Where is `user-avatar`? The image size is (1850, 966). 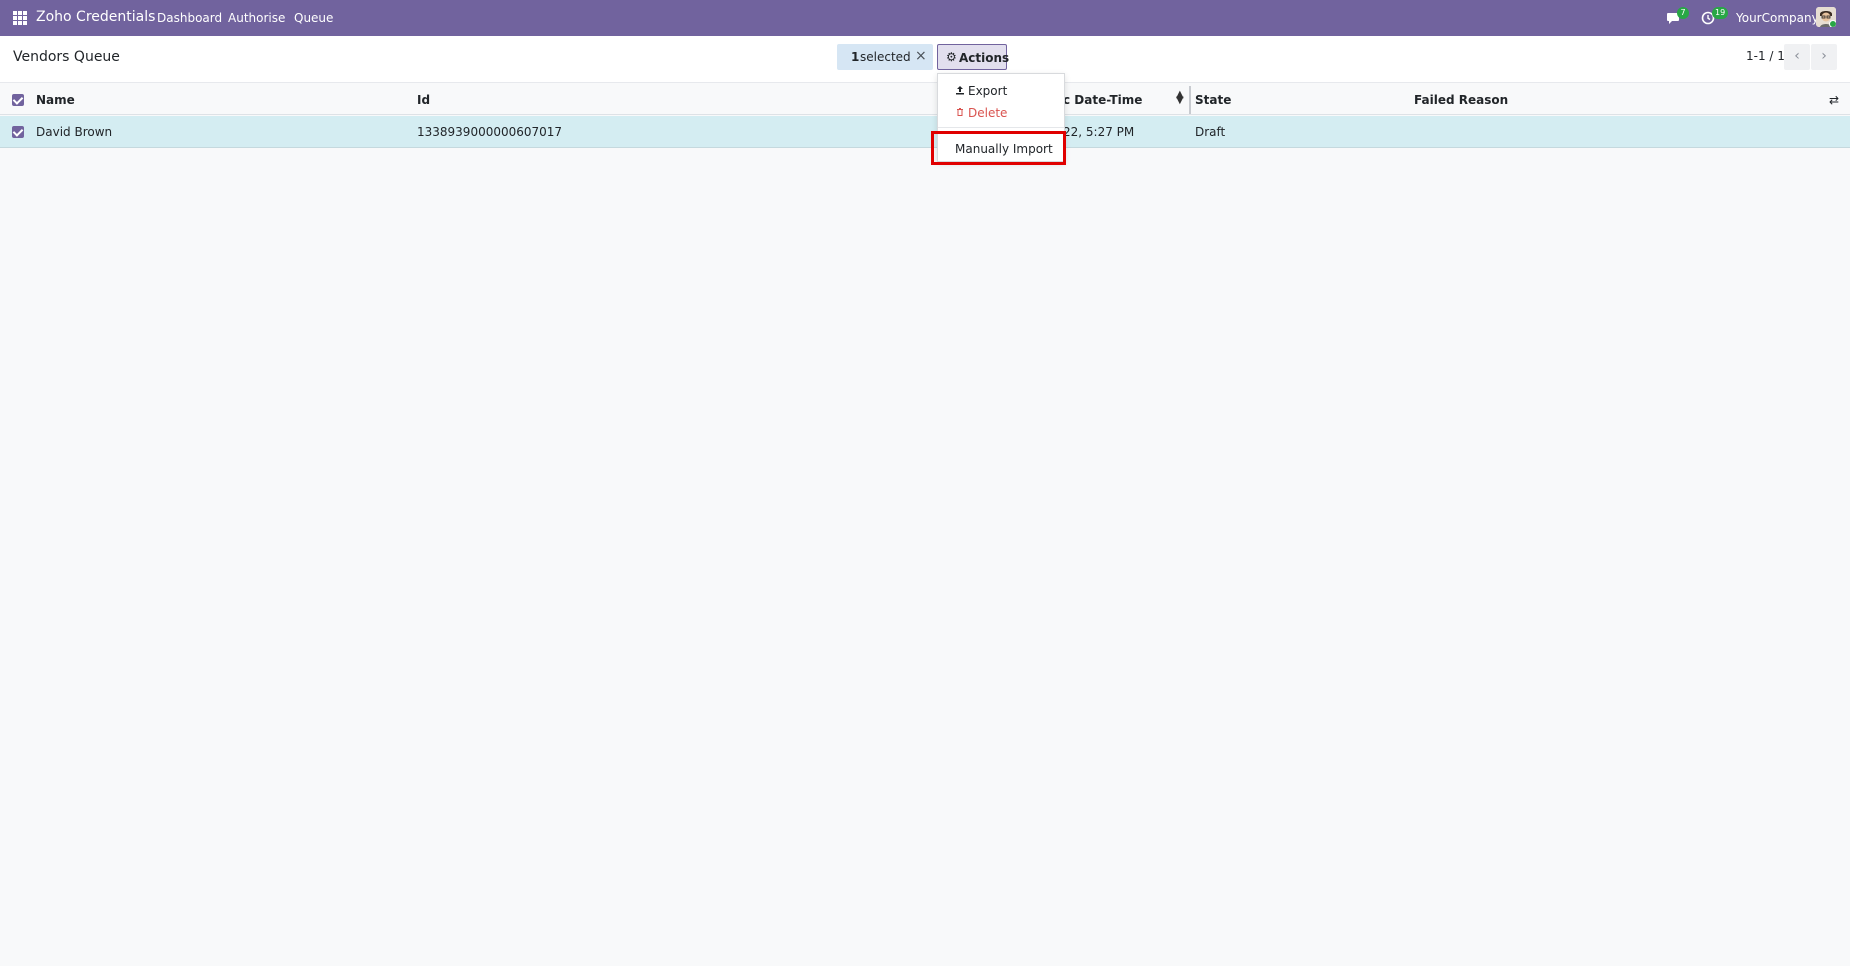 user-avatar is located at coordinates (1826, 17).